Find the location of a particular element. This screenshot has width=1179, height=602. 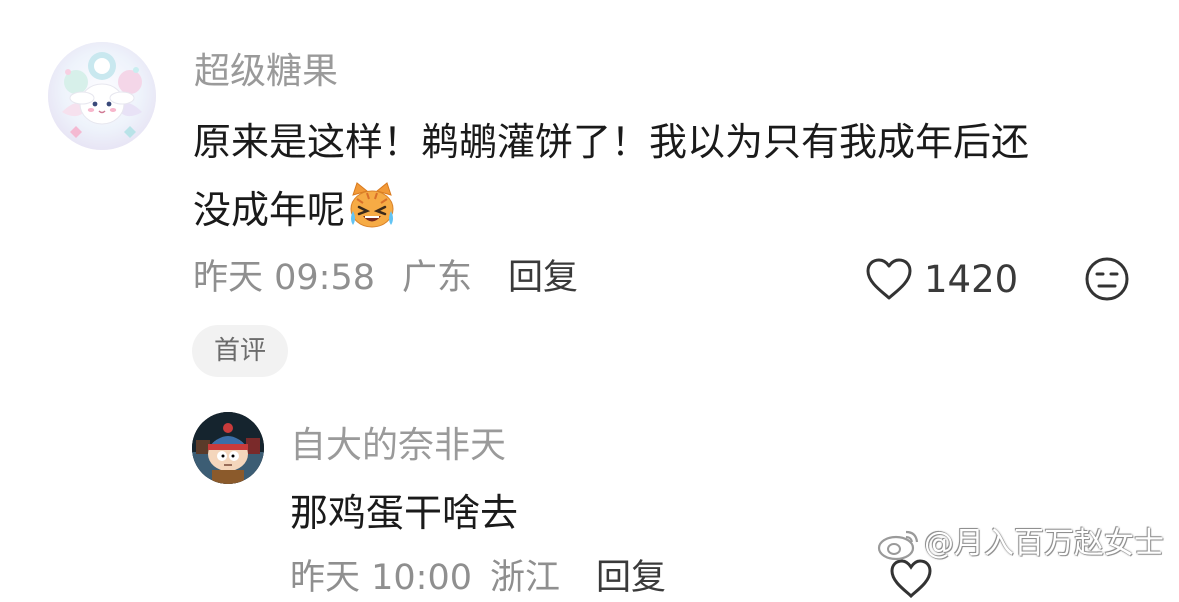

comment-location: 广东 is located at coordinates (437, 278).